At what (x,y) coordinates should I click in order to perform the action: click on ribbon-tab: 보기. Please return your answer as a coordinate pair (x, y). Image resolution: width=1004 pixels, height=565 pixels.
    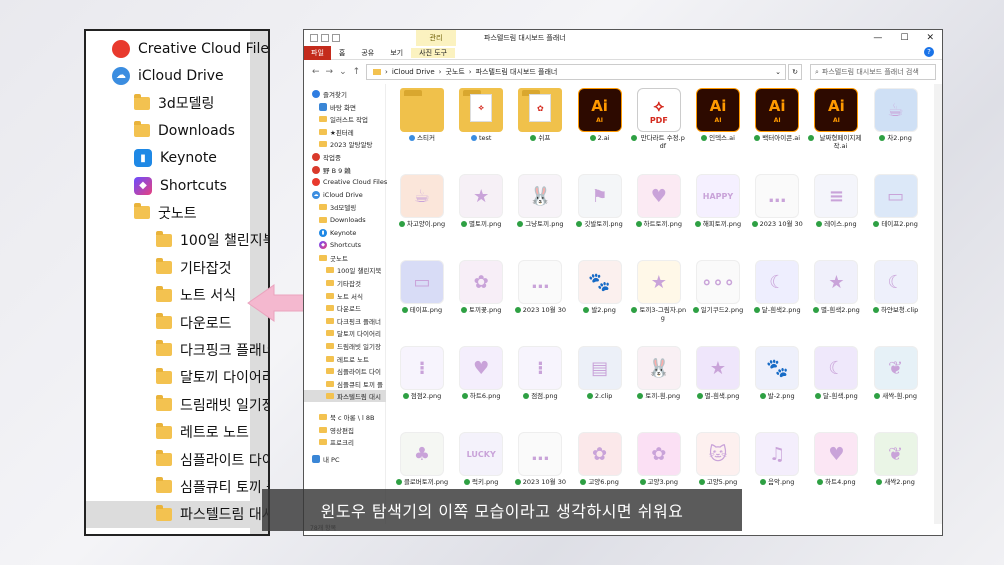
    Looking at the image, I should click on (396, 53).